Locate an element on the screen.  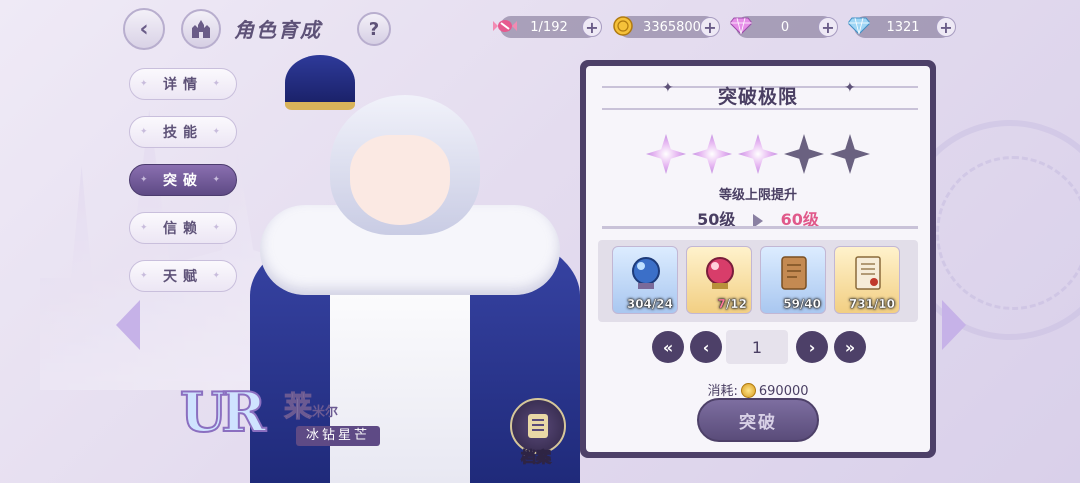
stamina-value: 1/192 is located at coordinates (549, 27).